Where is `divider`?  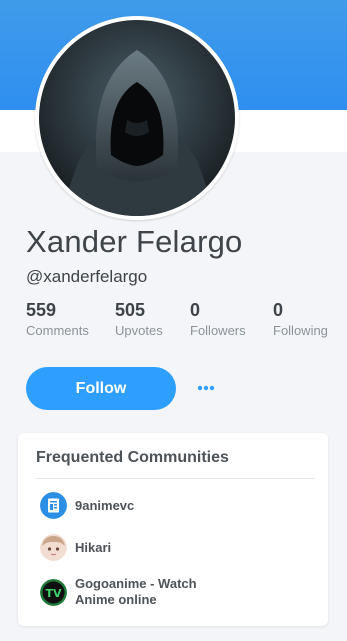
divider is located at coordinates (175, 478).